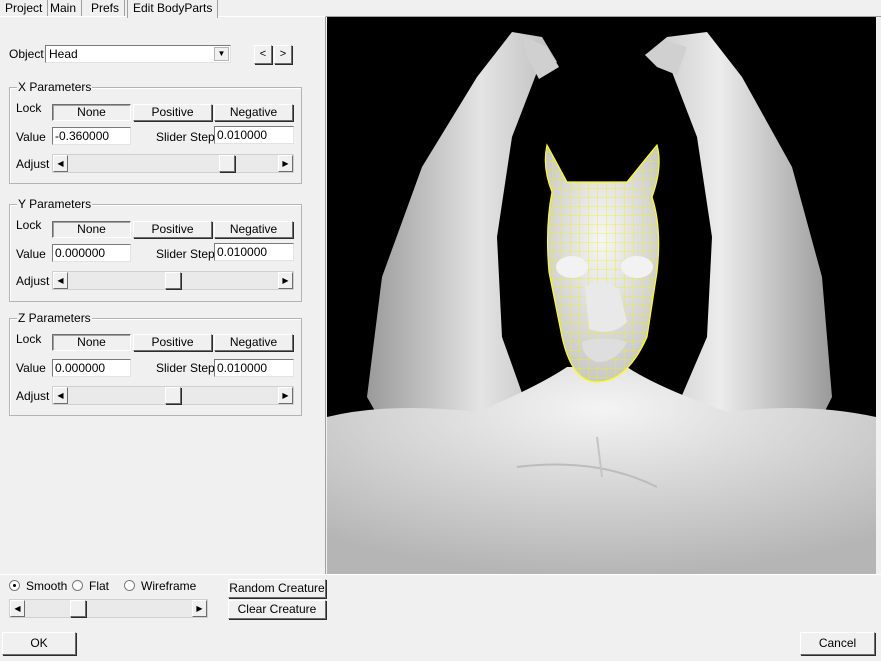 Image resolution: width=881 pixels, height=661 pixels. What do you see at coordinates (31, 137) in the screenshot?
I see `x-value-label: Value` at bounding box center [31, 137].